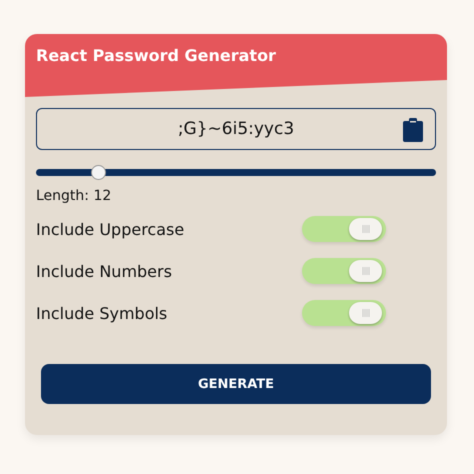  Describe the element at coordinates (74, 196) in the screenshot. I see `length-label: Length: 12` at that location.